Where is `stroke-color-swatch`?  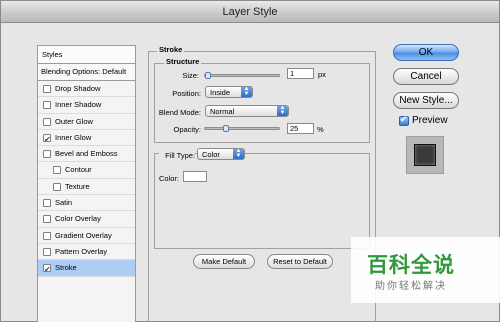 stroke-color-swatch is located at coordinates (195, 176).